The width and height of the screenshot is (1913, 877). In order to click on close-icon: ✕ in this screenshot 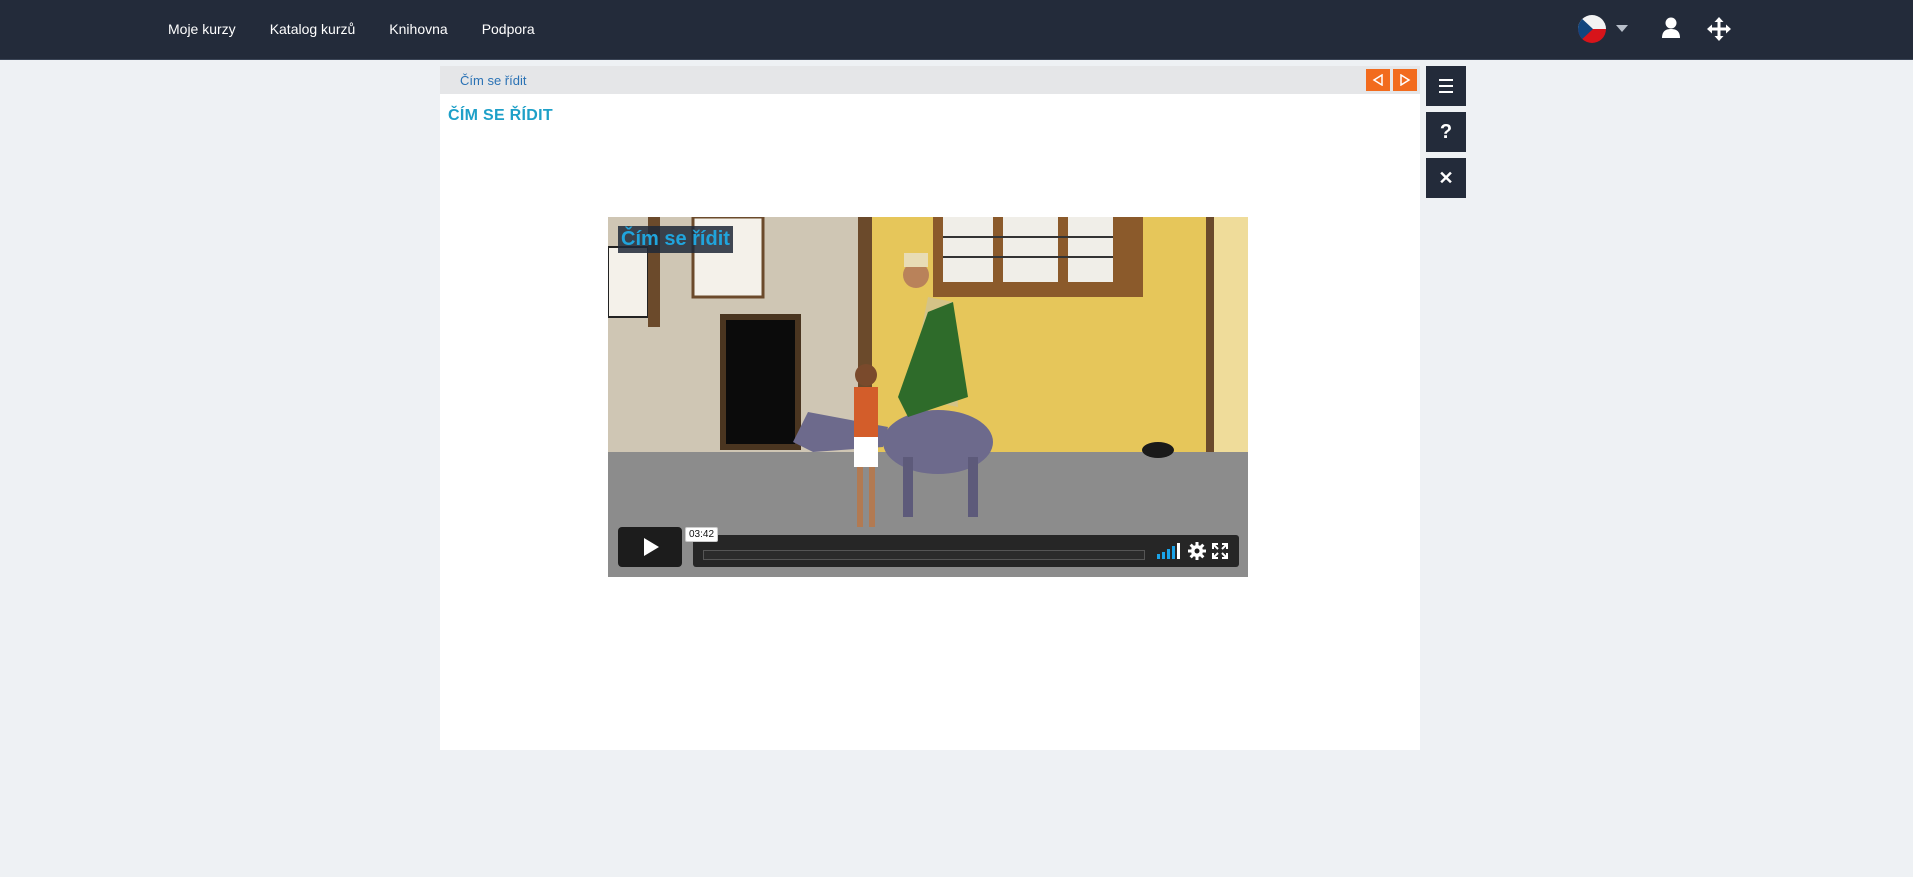, I will do `click(1446, 178)`.